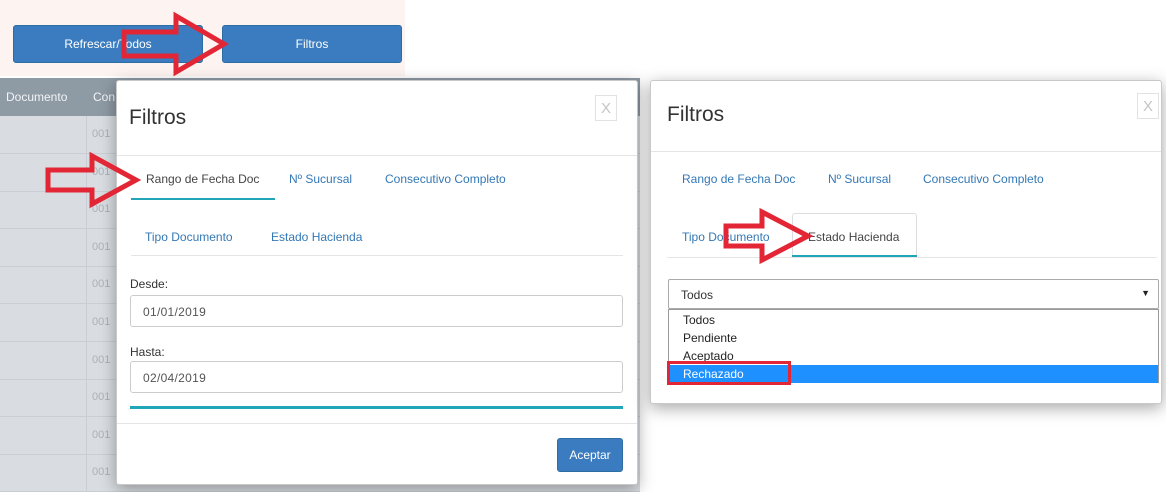  Describe the element at coordinates (913, 294) in the screenshot. I see `status-select: Todos ▼` at that location.